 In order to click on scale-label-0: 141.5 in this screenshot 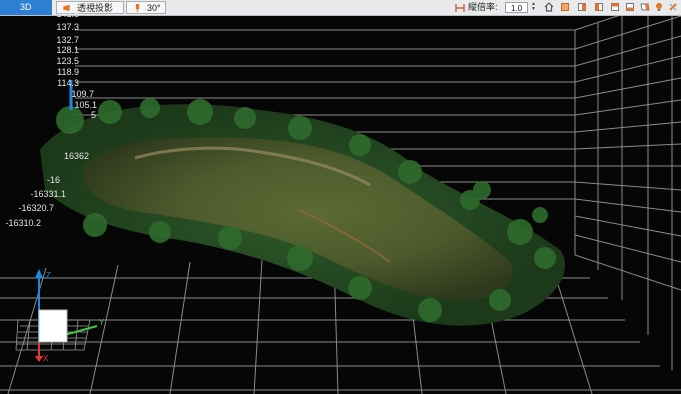, I will do `click(67, 14)`.